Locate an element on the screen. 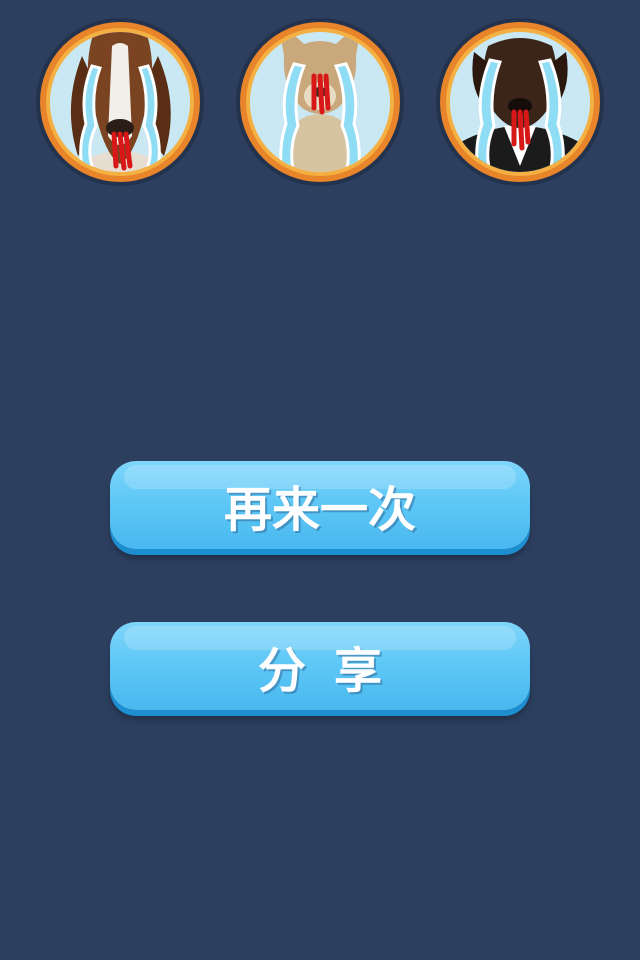 This screenshot has height=960, width=640. share-button: 分享 is located at coordinates (320, 666).